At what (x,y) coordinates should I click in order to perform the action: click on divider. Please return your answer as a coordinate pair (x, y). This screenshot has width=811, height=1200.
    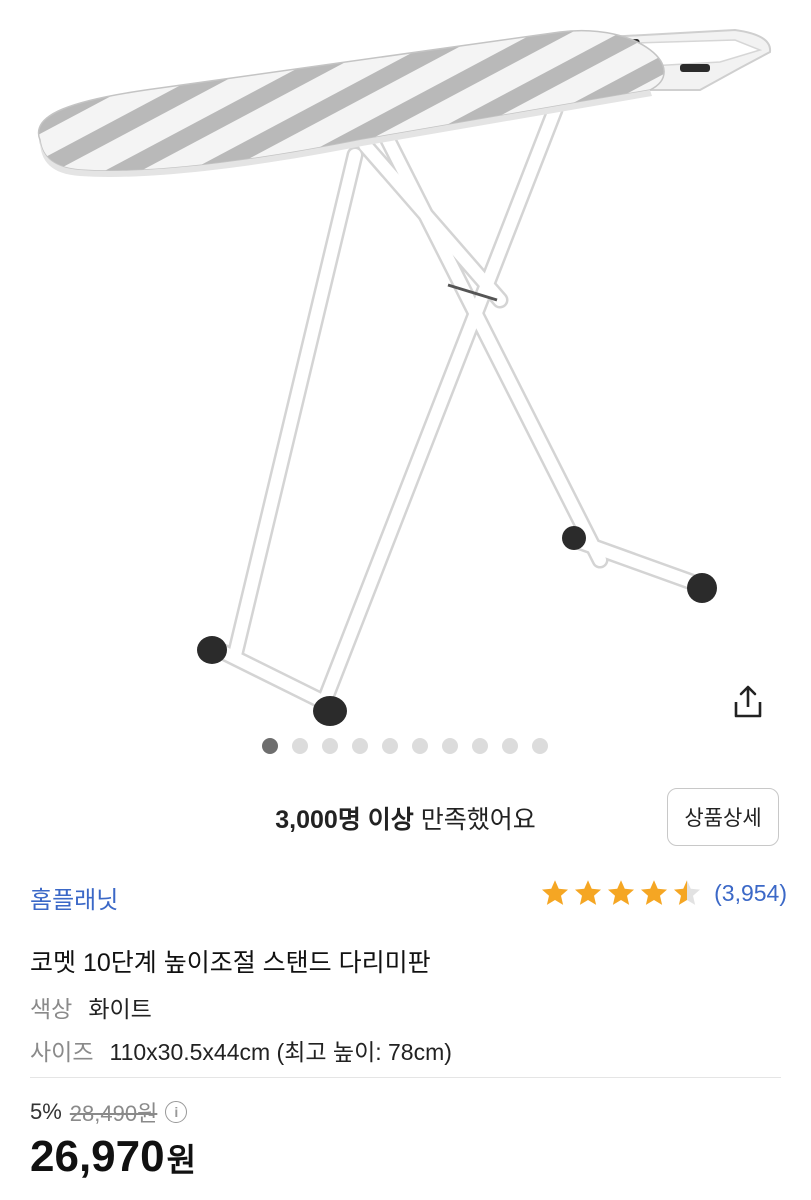
    Looking at the image, I should click on (405, 1077).